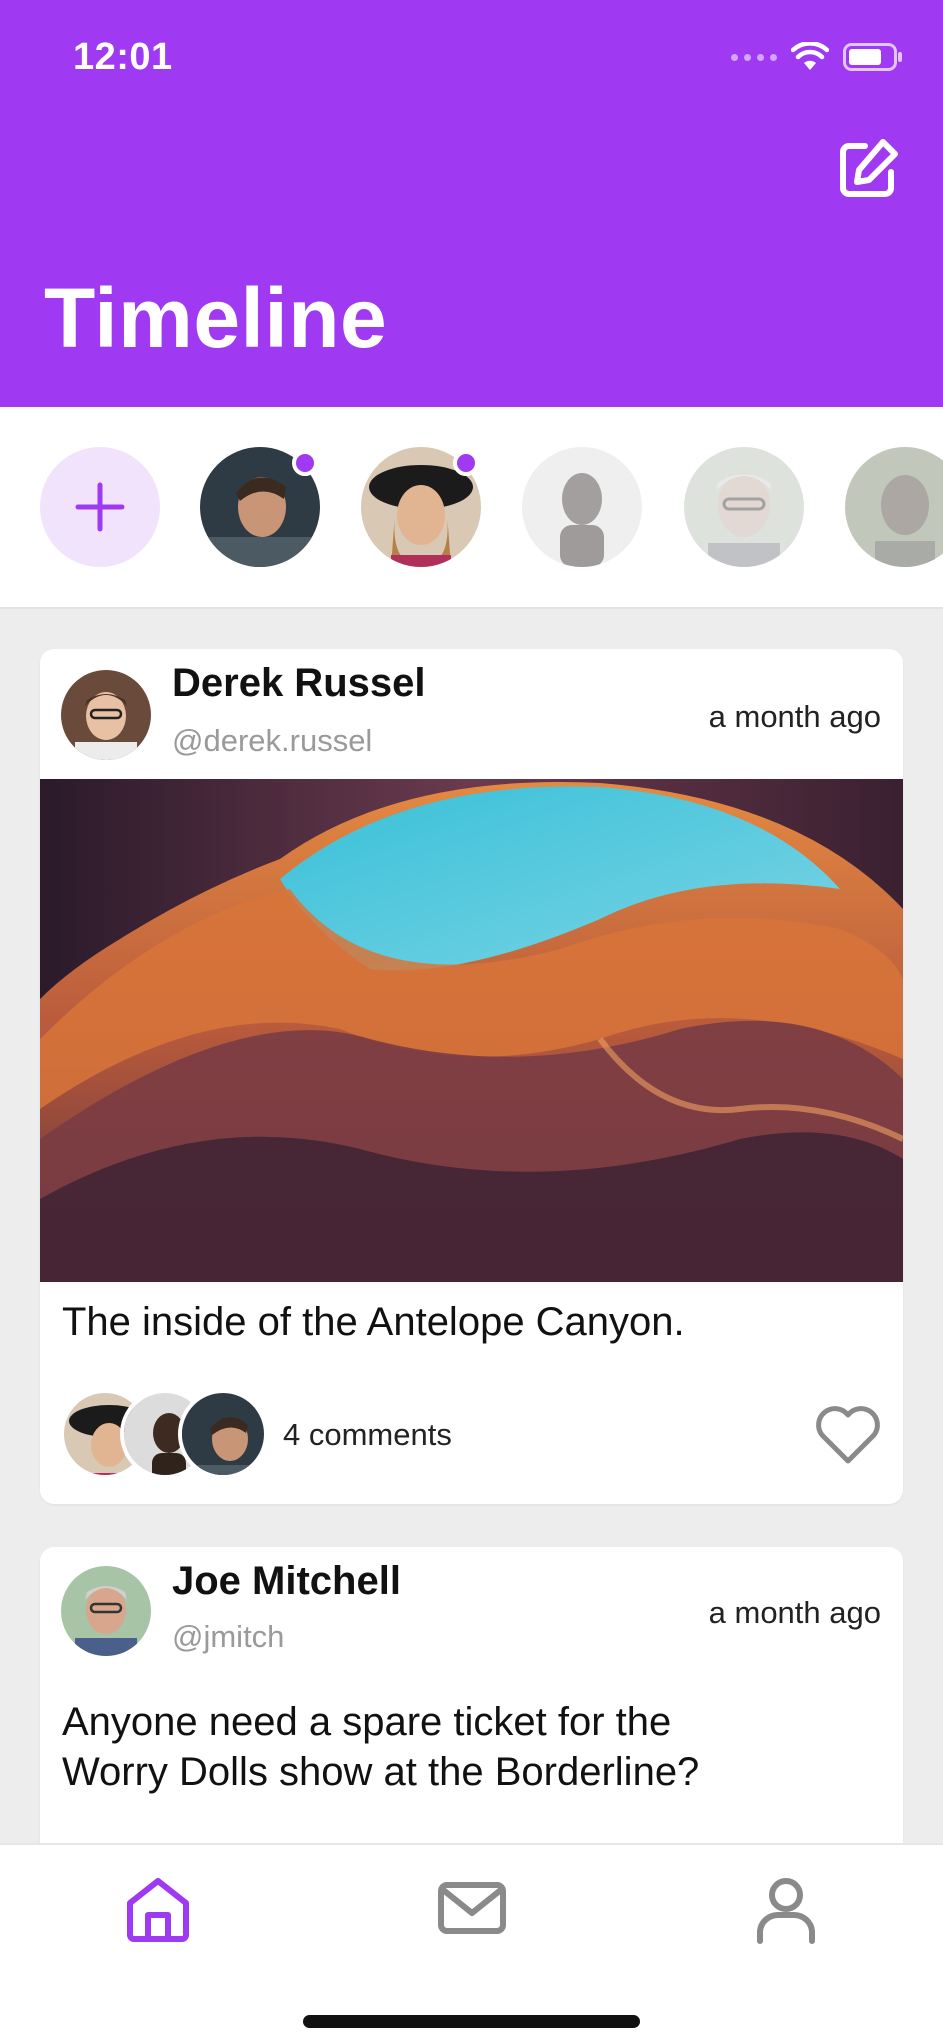  What do you see at coordinates (868, 169) in the screenshot?
I see `compose-icon` at bounding box center [868, 169].